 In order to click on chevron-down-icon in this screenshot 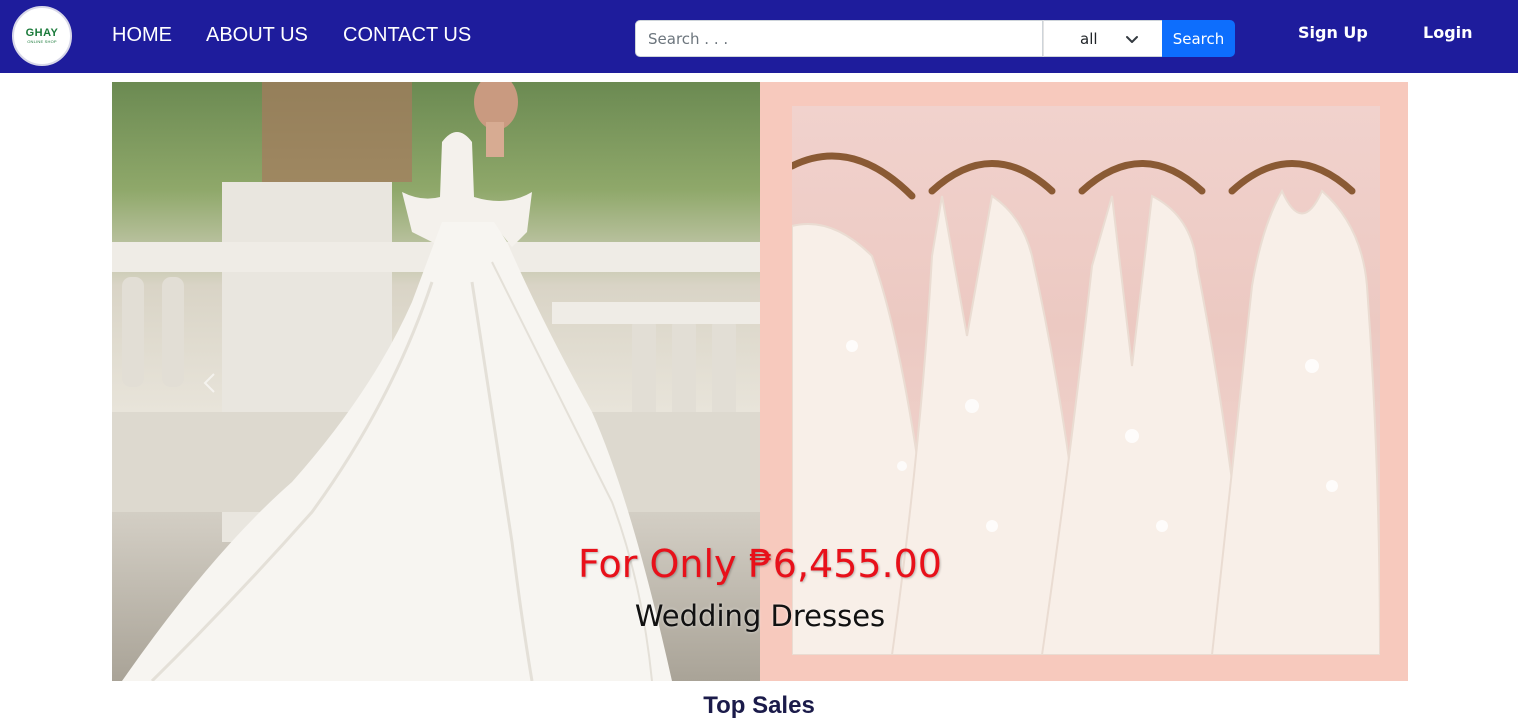, I will do `click(1132, 39)`.